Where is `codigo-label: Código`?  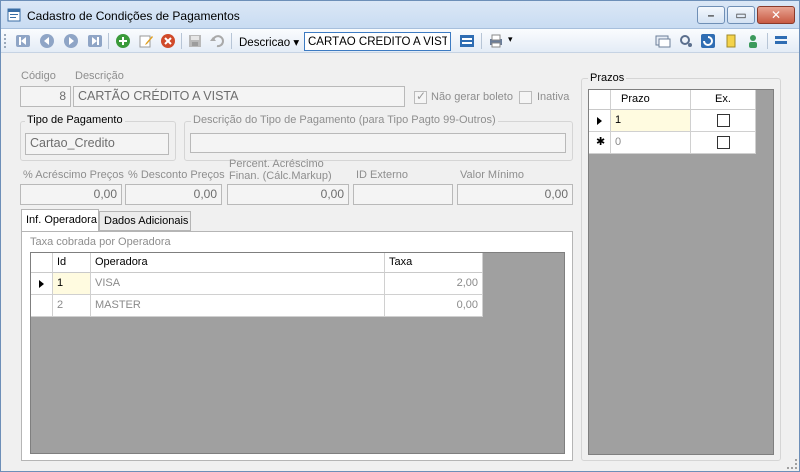
codigo-label: Código is located at coordinates (38, 76).